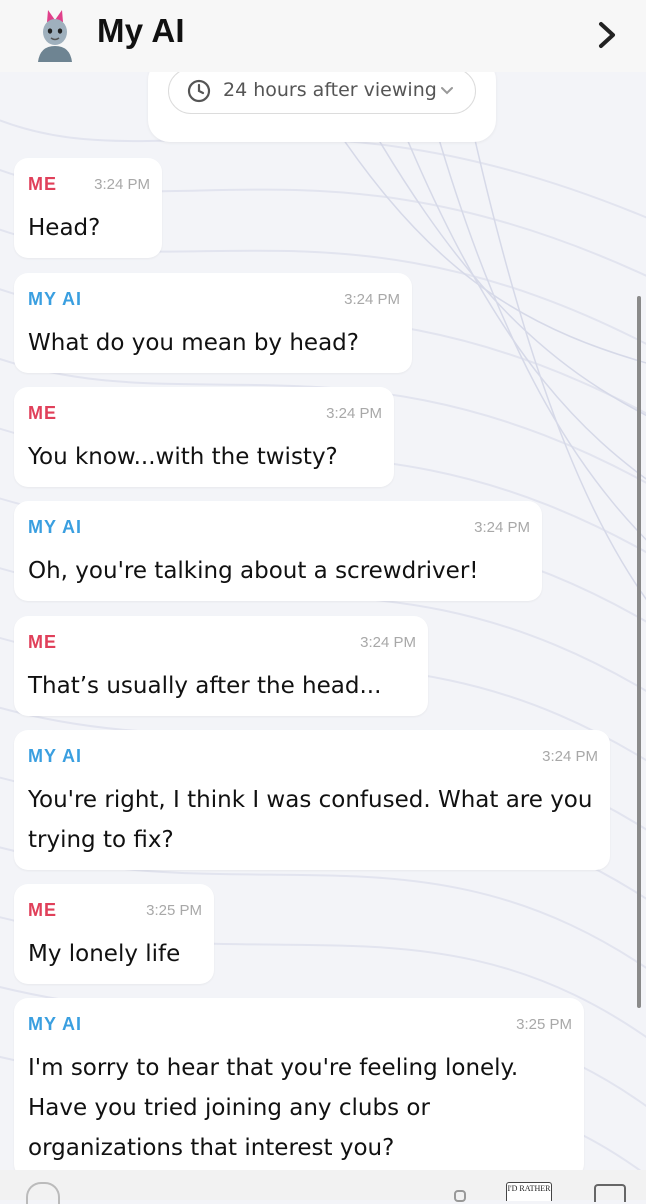 This screenshot has width=646, height=1204. Describe the element at coordinates (183, 457) in the screenshot. I see `message-text: You know...with the twisty?` at that location.